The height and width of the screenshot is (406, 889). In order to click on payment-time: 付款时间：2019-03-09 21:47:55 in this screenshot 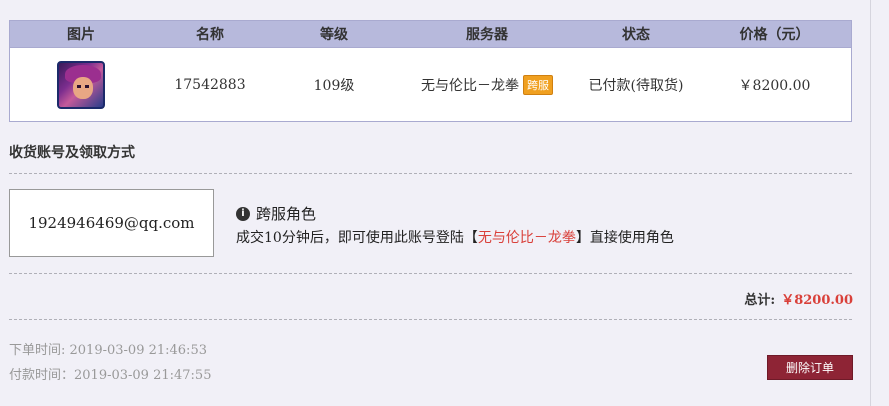, I will do `click(110, 375)`.